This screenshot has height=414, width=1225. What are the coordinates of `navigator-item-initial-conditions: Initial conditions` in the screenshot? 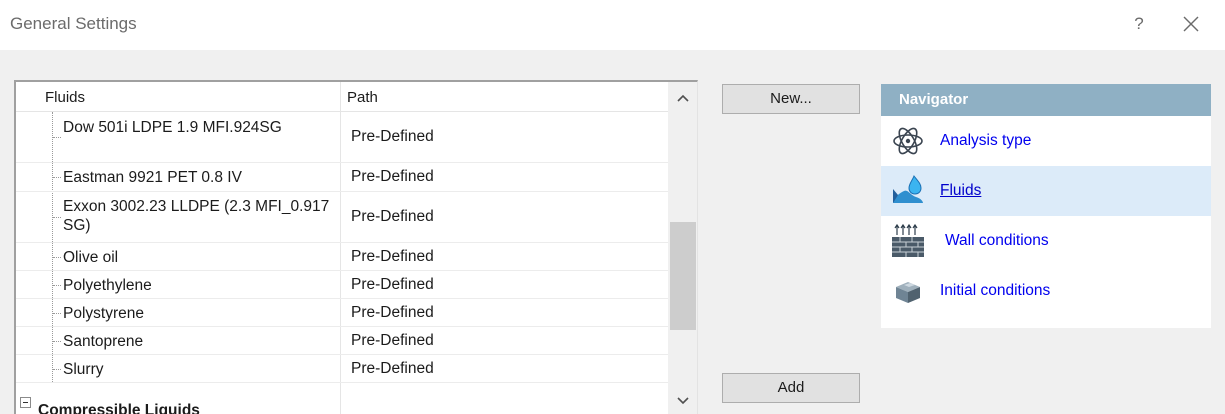 It's located at (1046, 291).